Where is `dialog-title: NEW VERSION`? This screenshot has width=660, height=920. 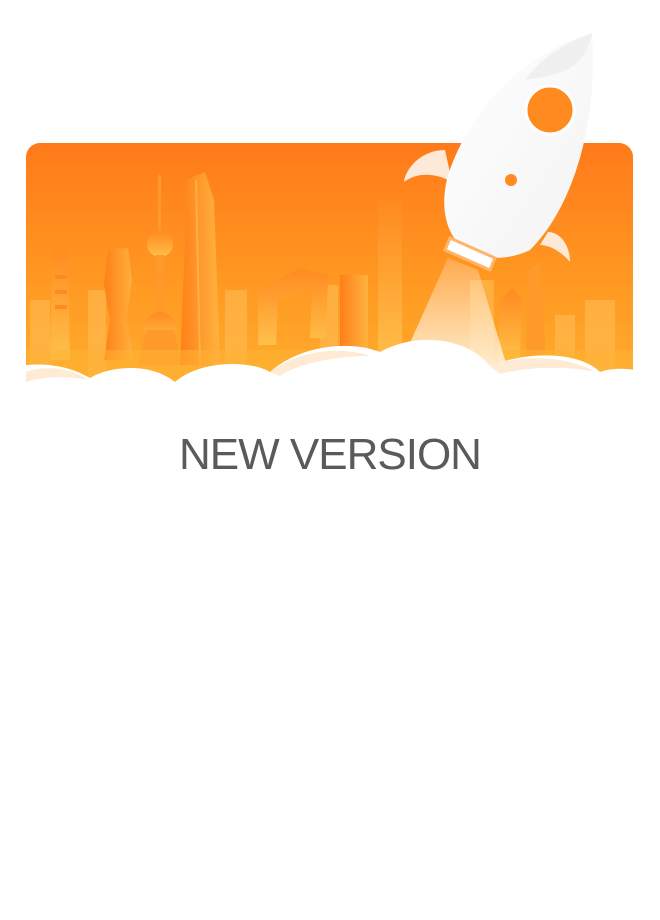
dialog-title: NEW VERSION is located at coordinates (330, 454).